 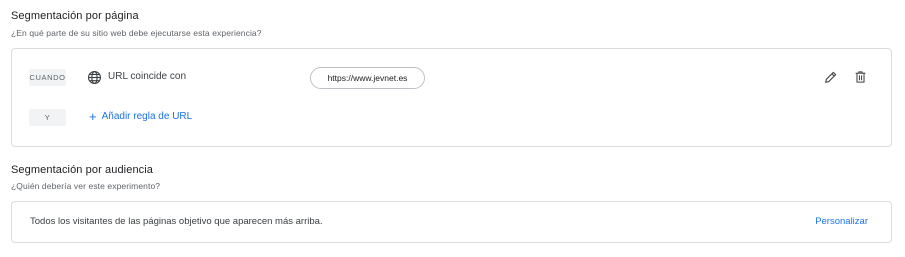 I want to click on add-url-rule-label: Añadir regla de URL, so click(x=147, y=116).